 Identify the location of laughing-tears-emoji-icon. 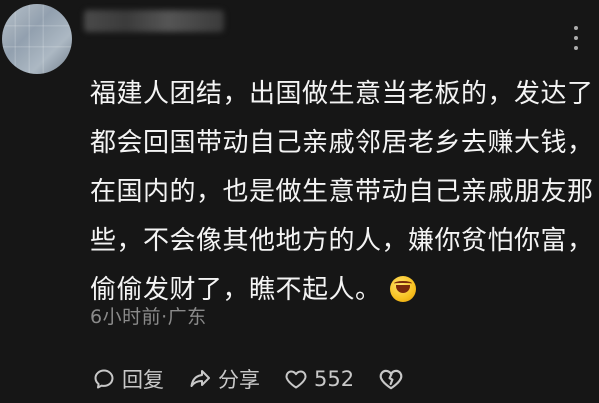
(402, 289).